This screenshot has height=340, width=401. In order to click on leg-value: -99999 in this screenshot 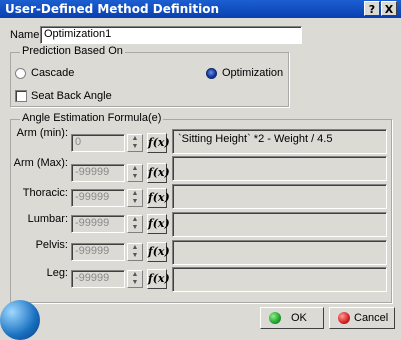, I will do `click(98, 279)`.